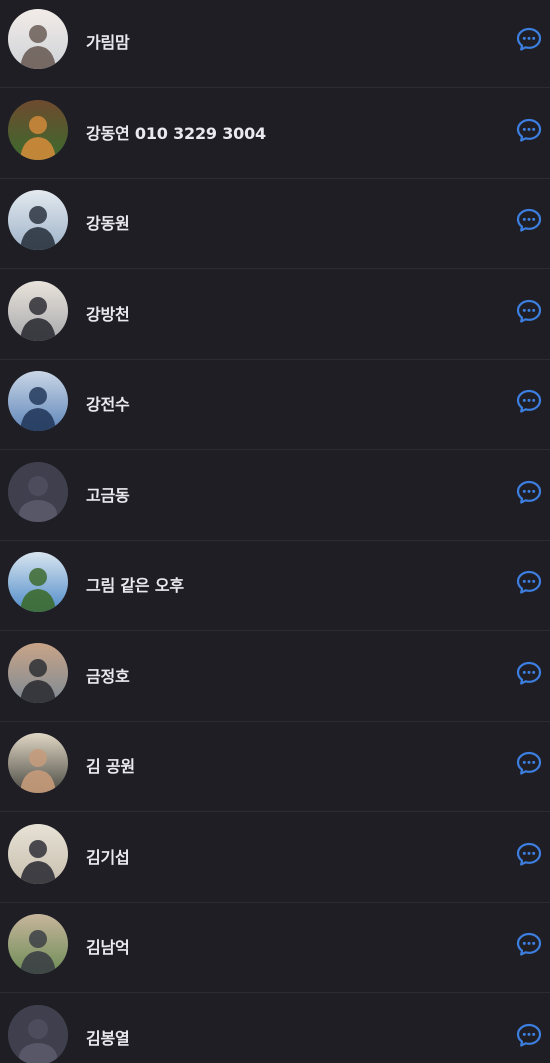 This screenshot has width=550, height=1063. I want to click on contact-name: 강동원, so click(108, 223).